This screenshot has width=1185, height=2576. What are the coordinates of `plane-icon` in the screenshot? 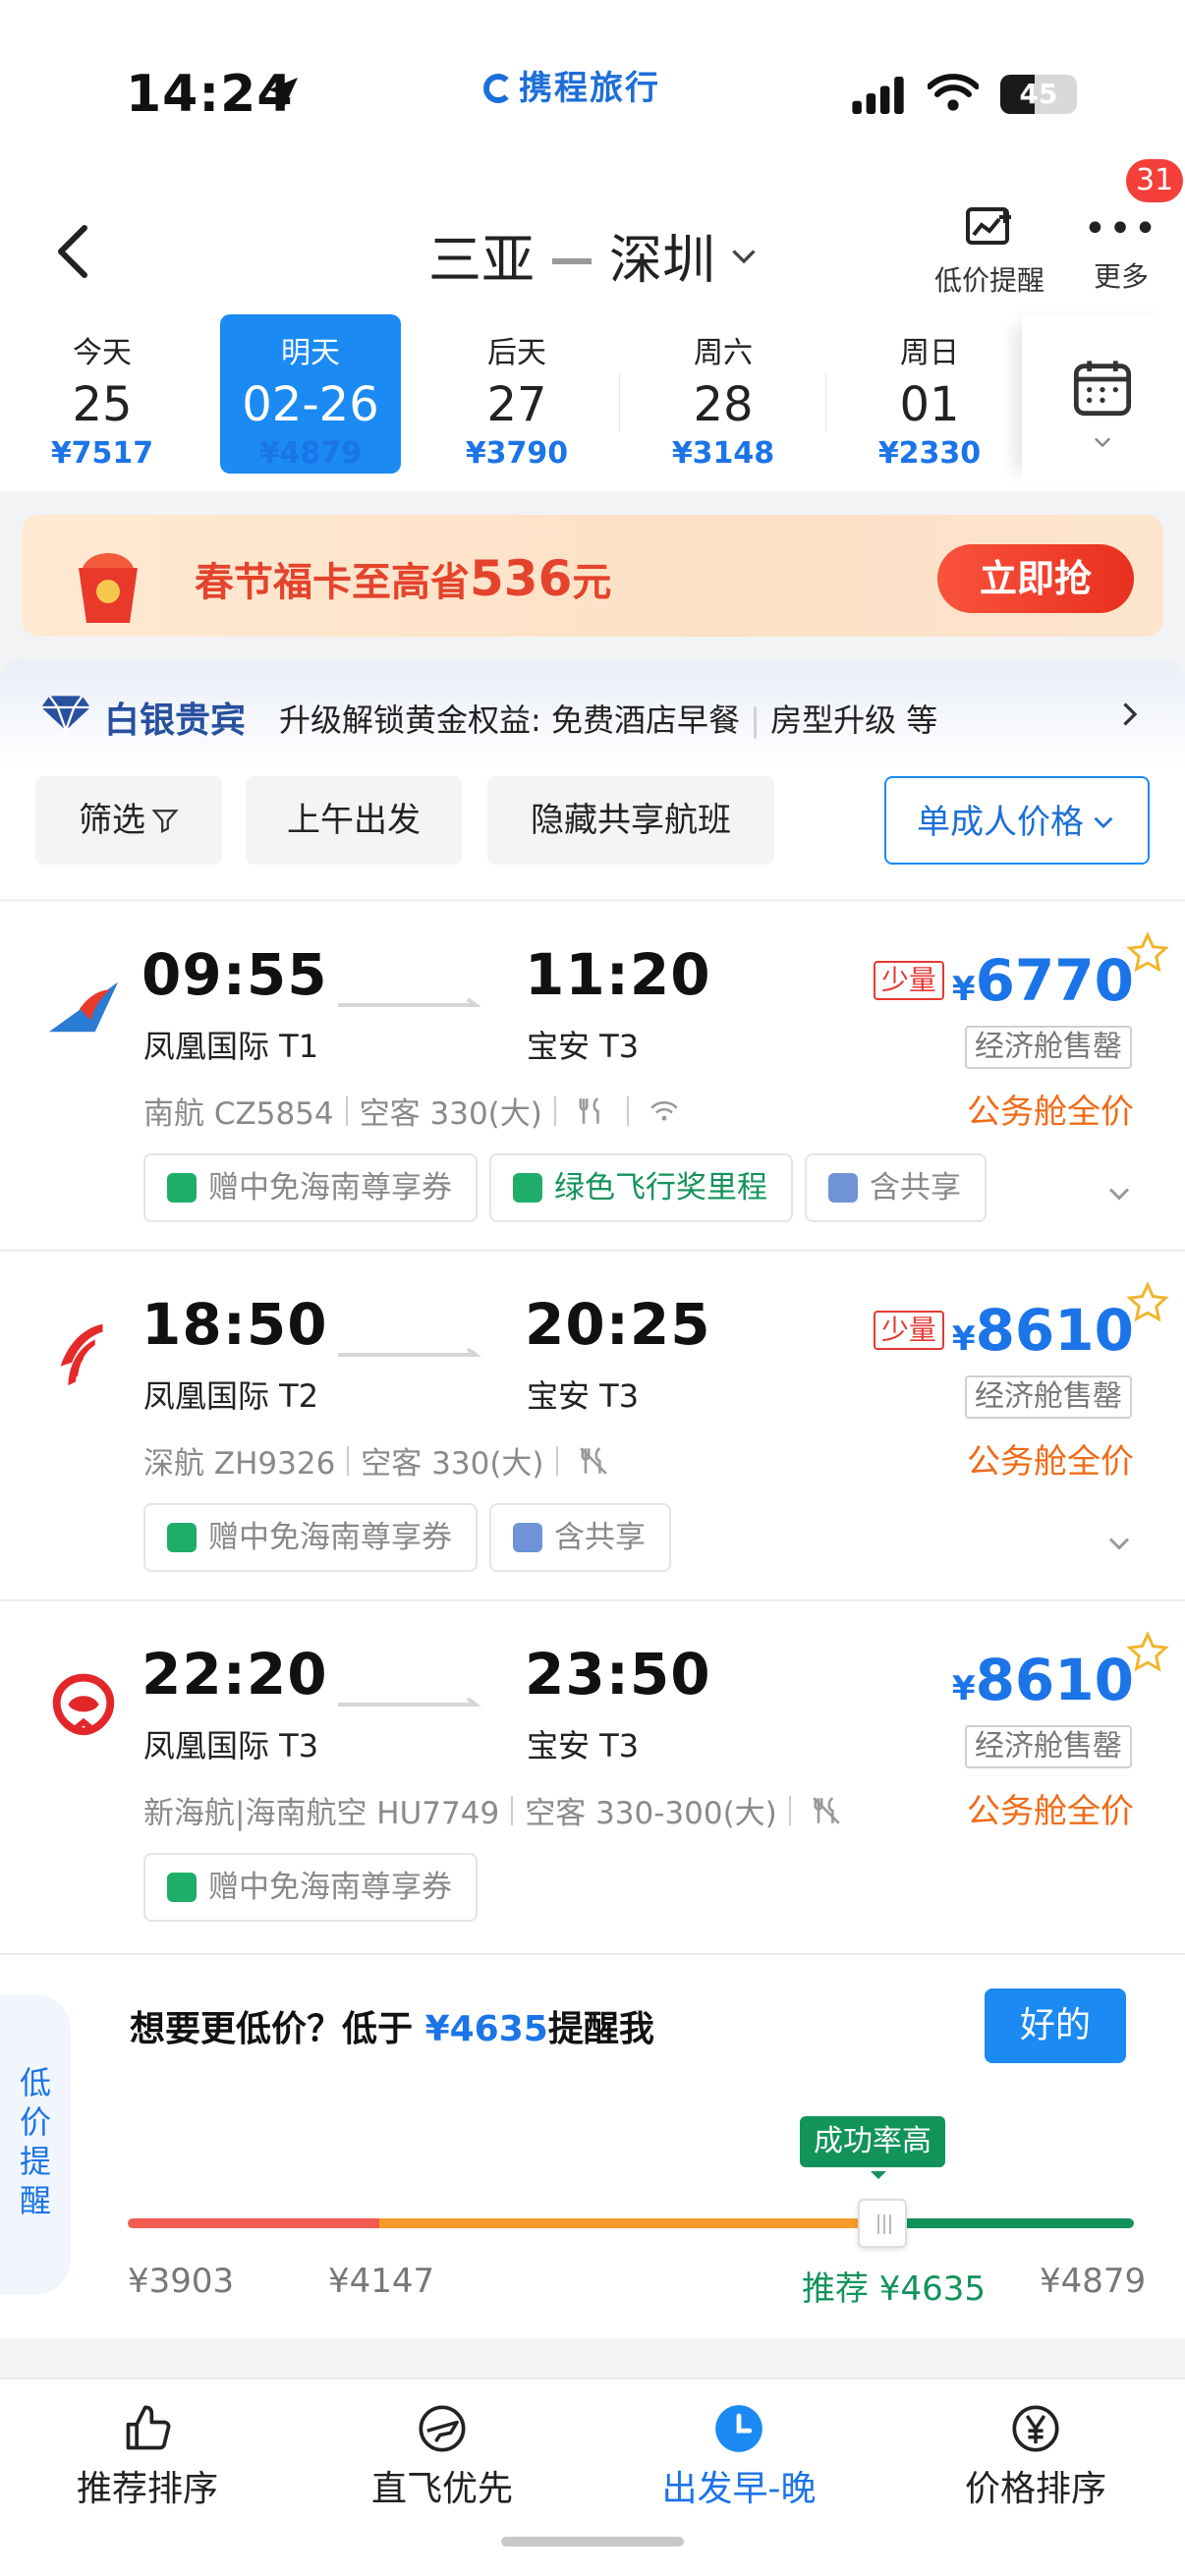 It's located at (843, 1188).